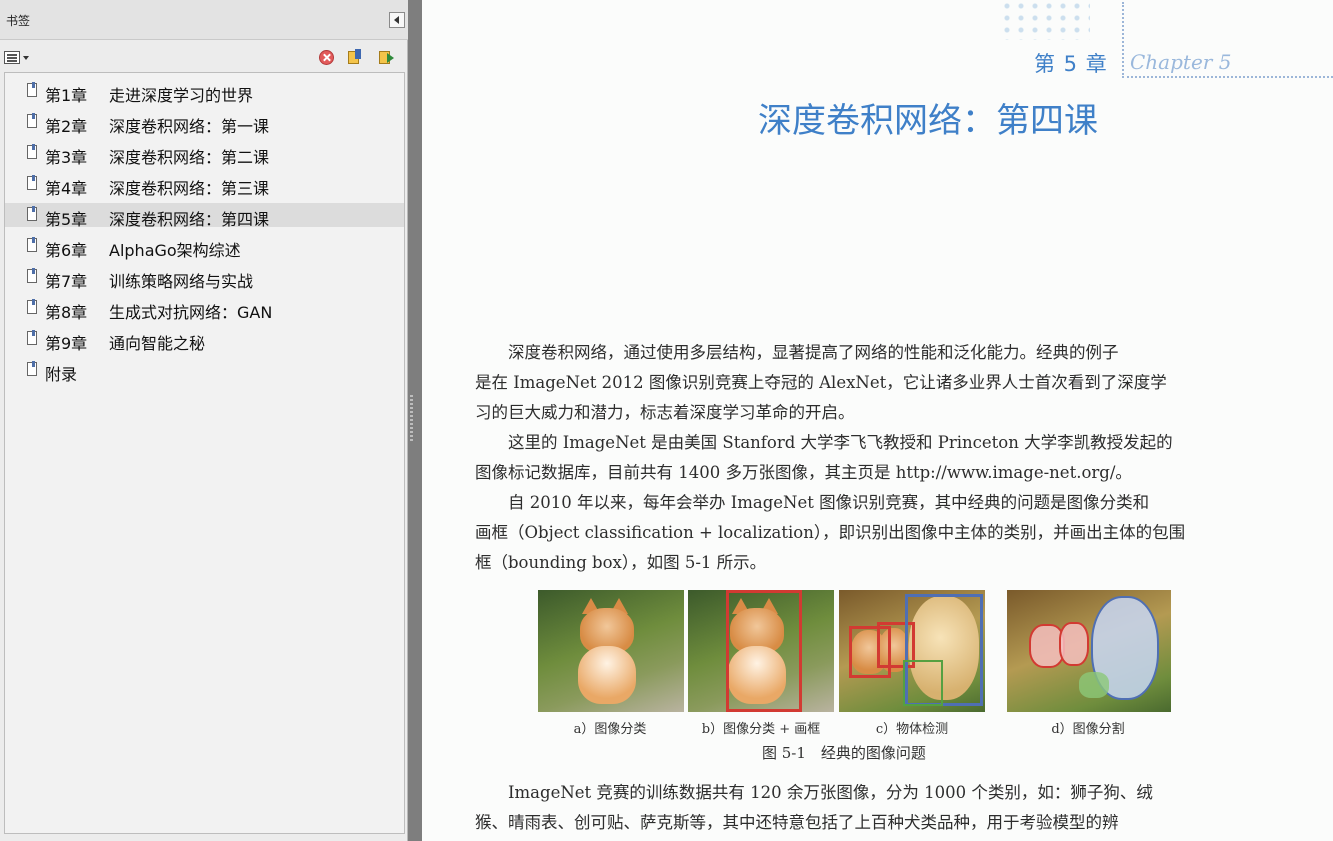  I want to click on bookmark-item: 第4章 深度卷积网络：第三课, so click(204, 185).